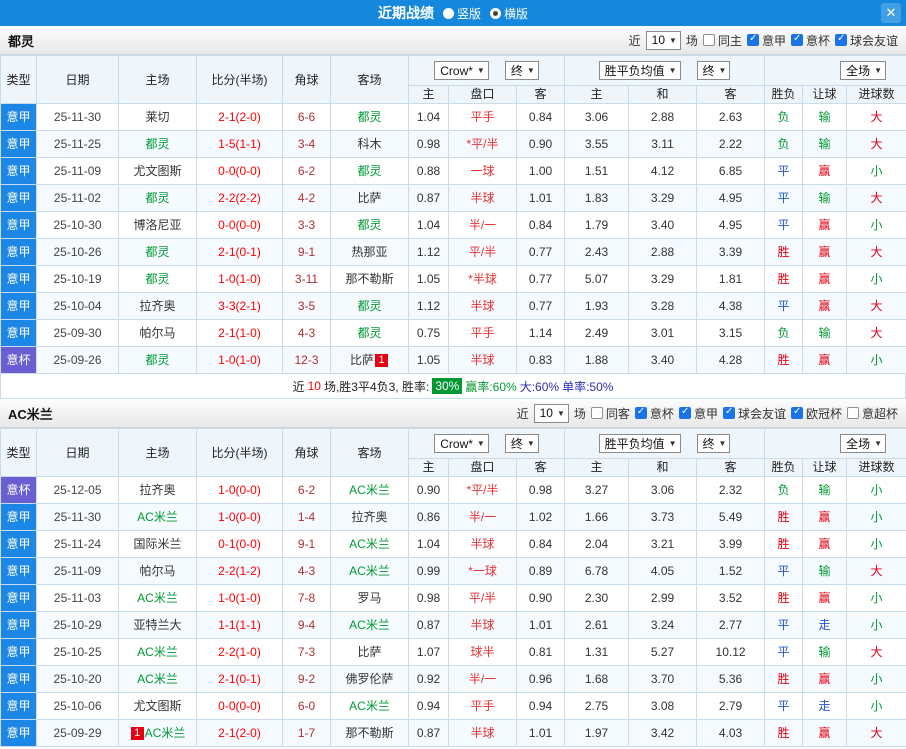  I want to click on cell-handicap: 平/半, so click(482, 252).